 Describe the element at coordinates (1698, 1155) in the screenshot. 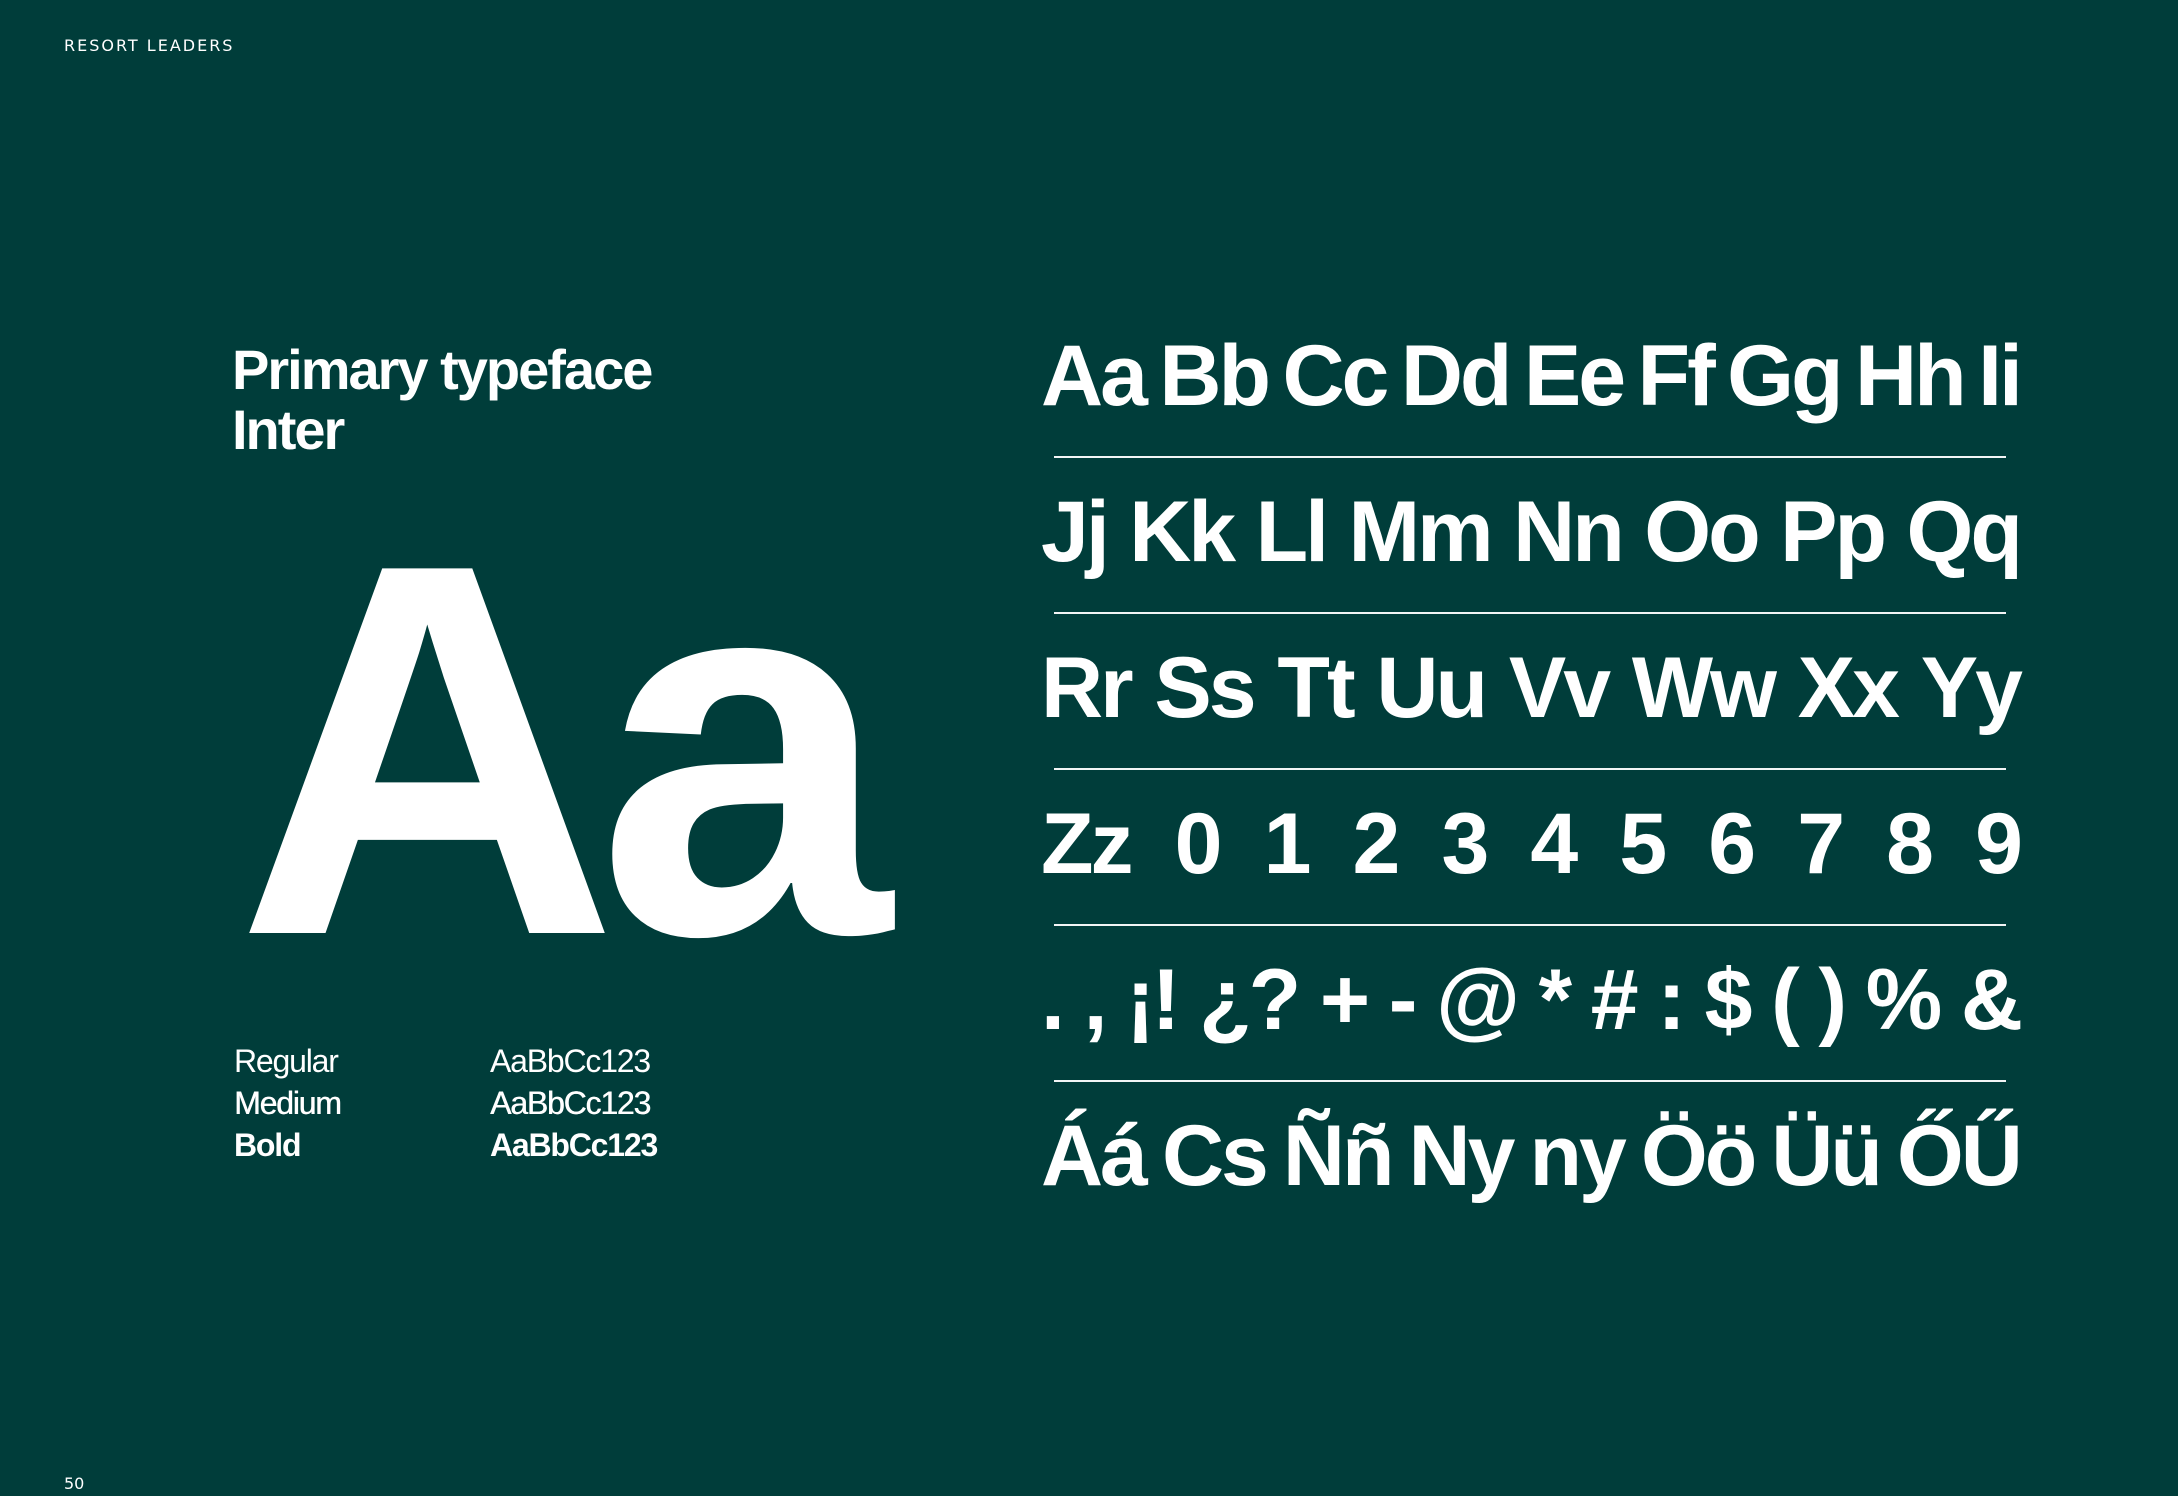

I see `glyph-pair: Öö` at that location.